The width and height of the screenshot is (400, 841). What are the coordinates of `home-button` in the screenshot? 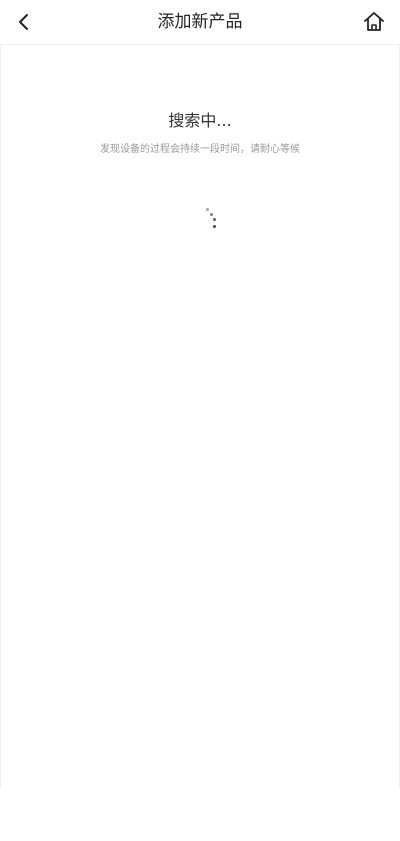 It's located at (374, 22).